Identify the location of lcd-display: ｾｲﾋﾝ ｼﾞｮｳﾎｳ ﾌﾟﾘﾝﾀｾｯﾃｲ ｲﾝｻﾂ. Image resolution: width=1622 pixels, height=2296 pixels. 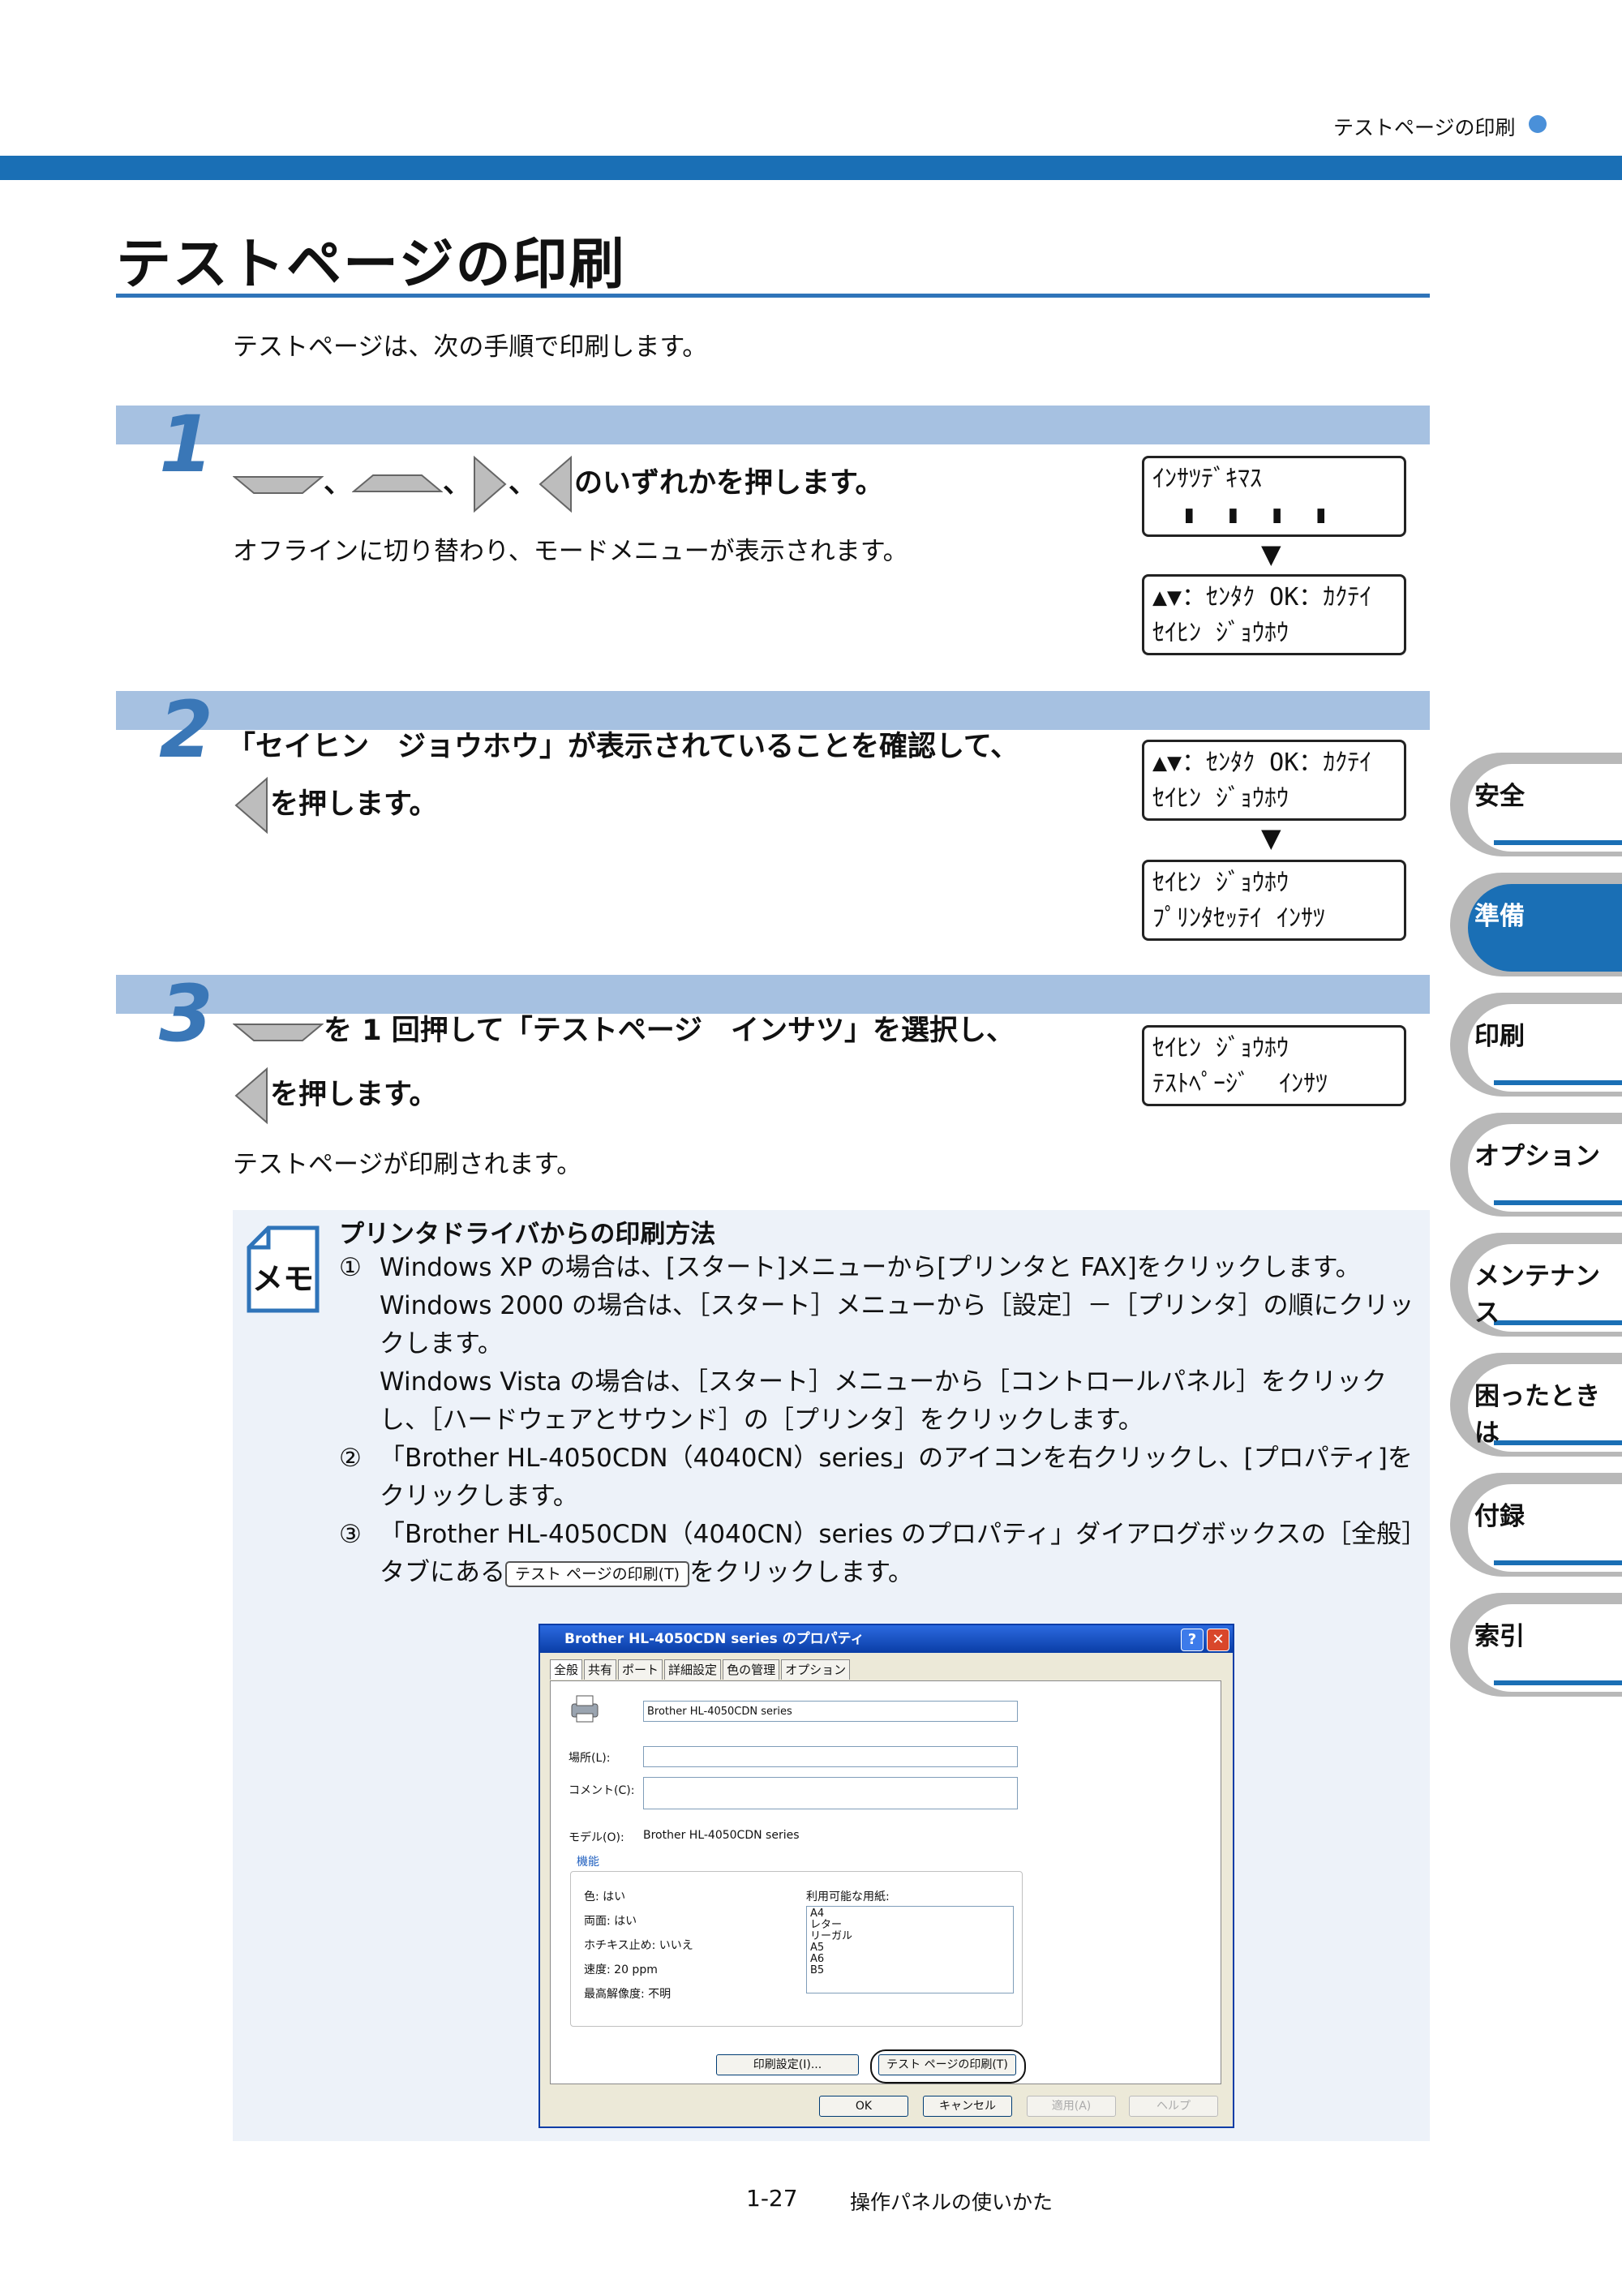
(1274, 900).